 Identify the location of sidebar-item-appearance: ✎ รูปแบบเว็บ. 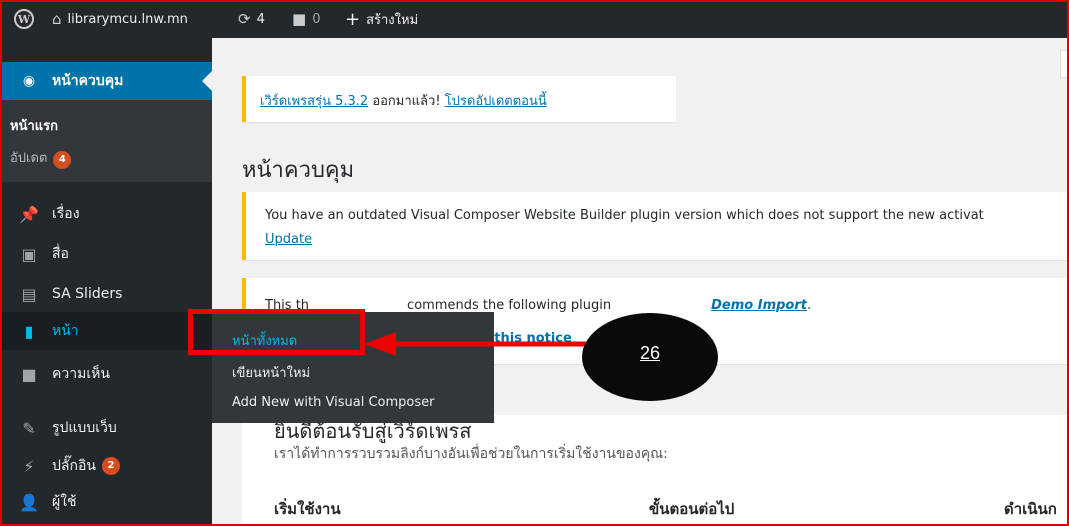
(106, 428).